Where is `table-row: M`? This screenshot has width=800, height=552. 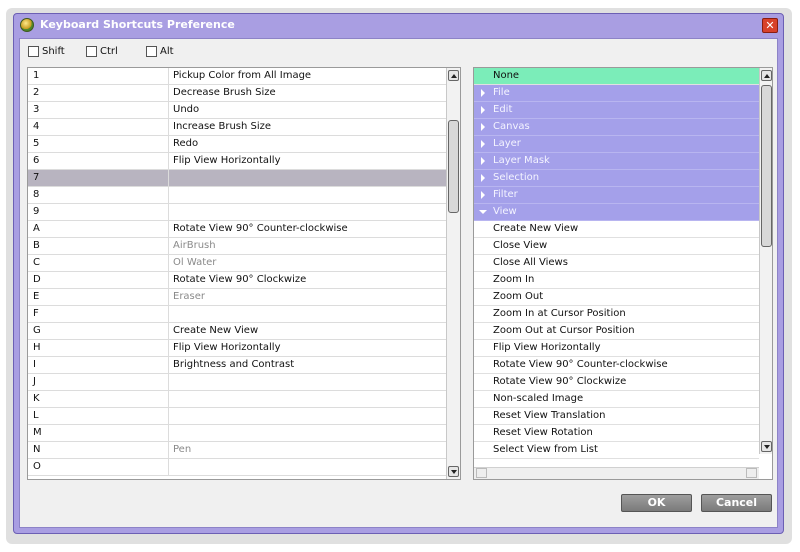
table-row: M is located at coordinates (237, 433).